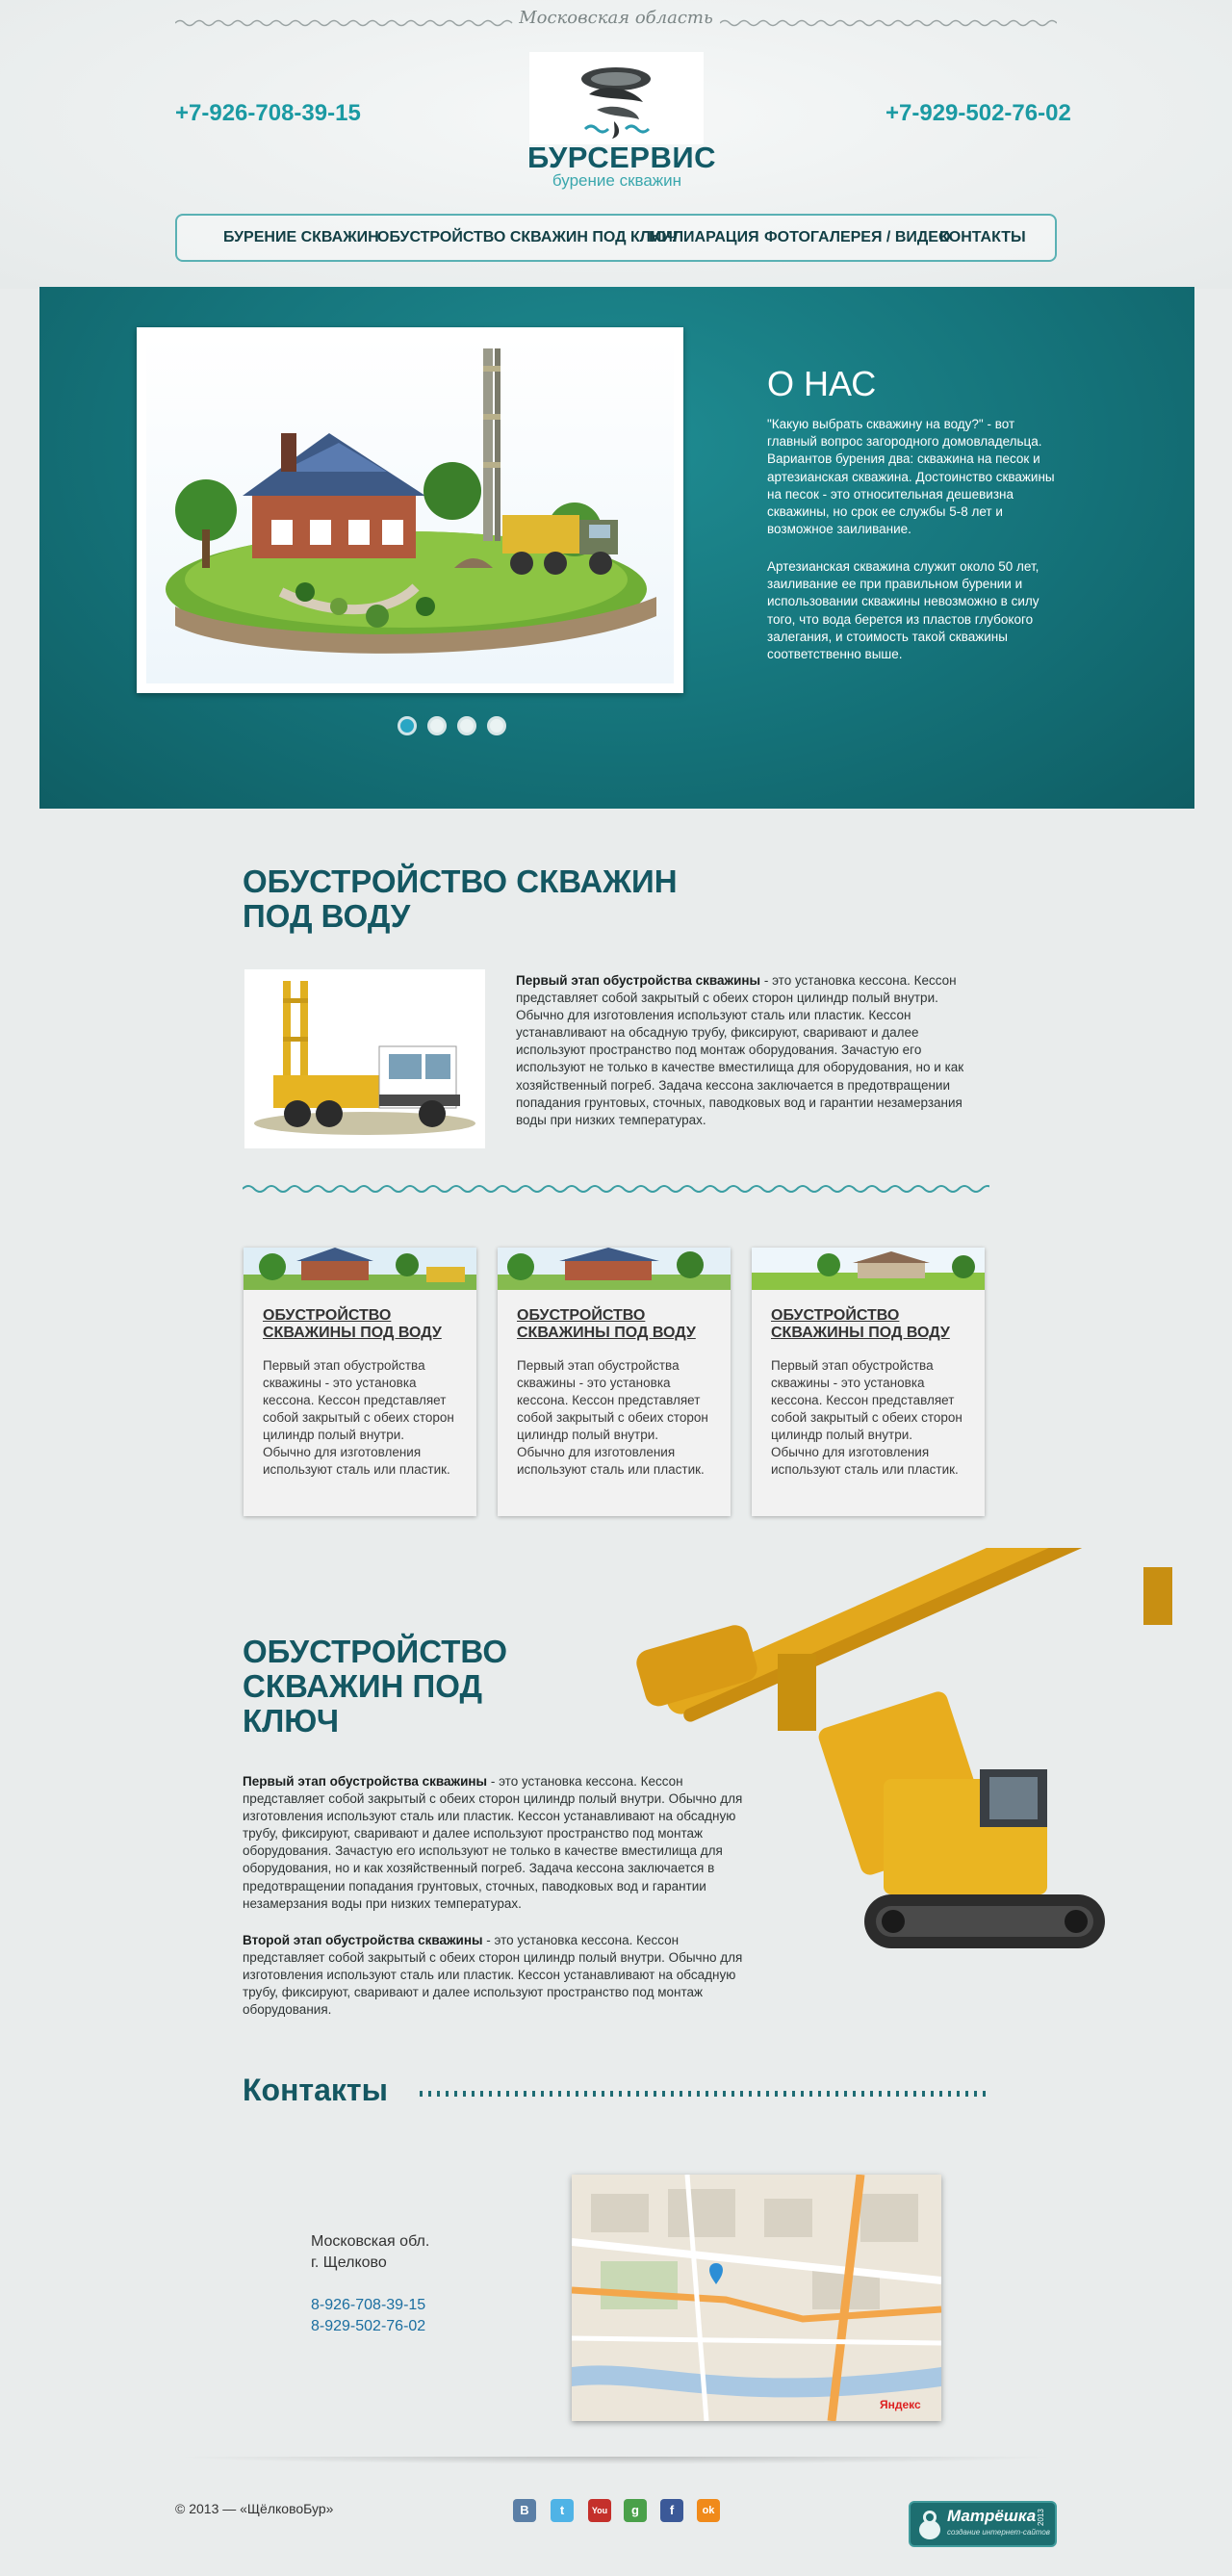  What do you see at coordinates (888, 23) in the screenshot?
I see `header-wave-right` at bounding box center [888, 23].